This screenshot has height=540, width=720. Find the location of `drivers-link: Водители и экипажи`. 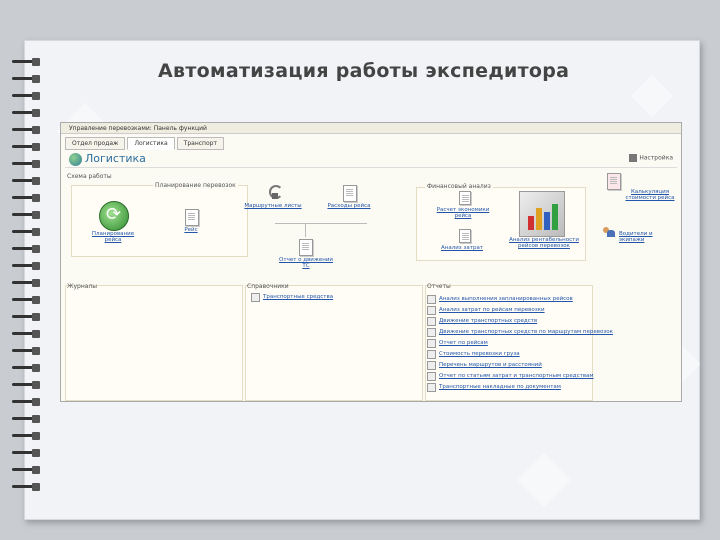

drivers-link: Водители и экипажи is located at coordinates (649, 237).